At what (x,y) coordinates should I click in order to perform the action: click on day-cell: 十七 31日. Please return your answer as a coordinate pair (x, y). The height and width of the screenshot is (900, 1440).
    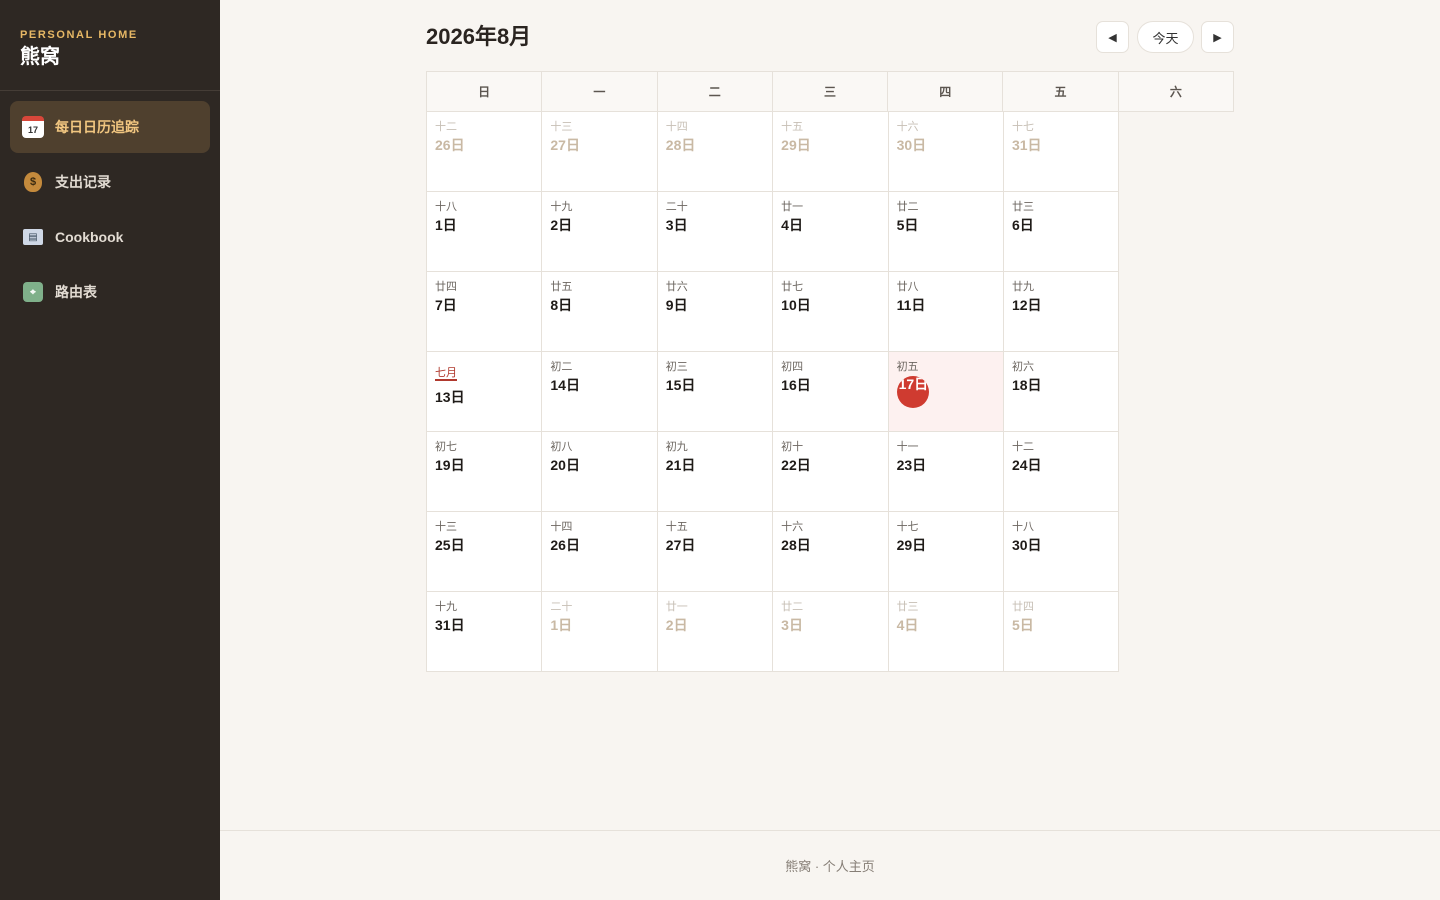
    Looking at the image, I should click on (1061, 152).